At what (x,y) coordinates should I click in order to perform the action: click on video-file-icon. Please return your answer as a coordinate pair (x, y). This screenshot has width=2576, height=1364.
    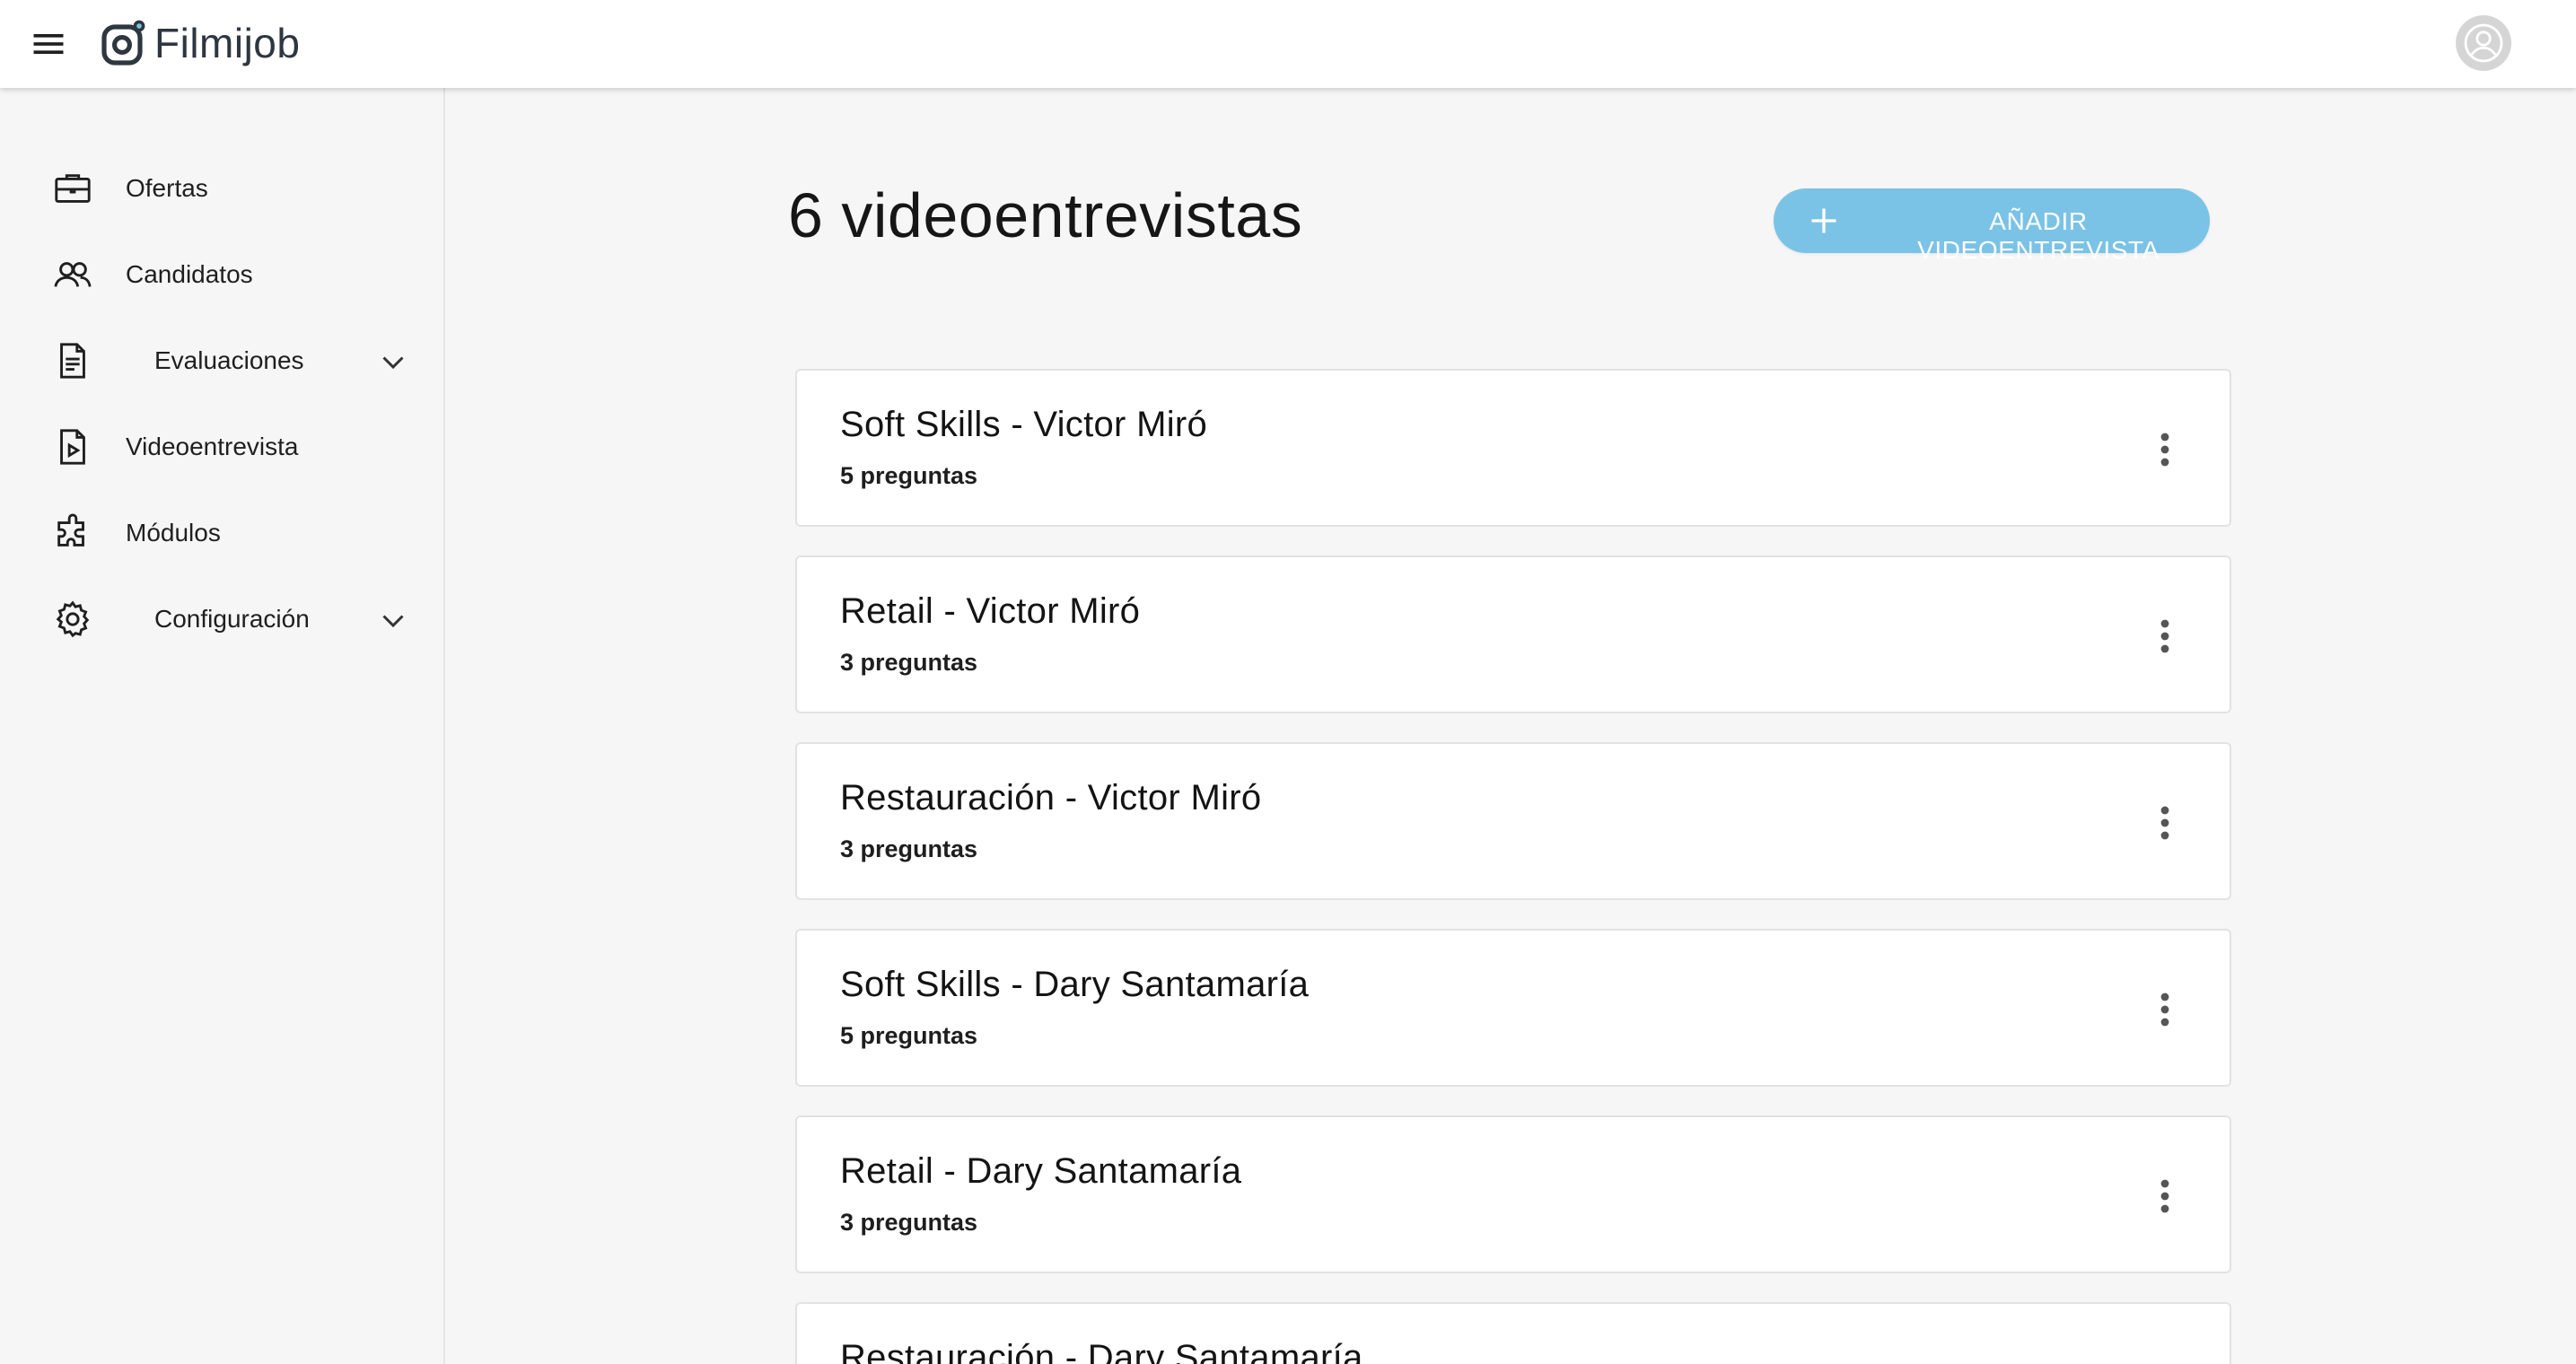
    Looking at the image, I should click on (72, 447).